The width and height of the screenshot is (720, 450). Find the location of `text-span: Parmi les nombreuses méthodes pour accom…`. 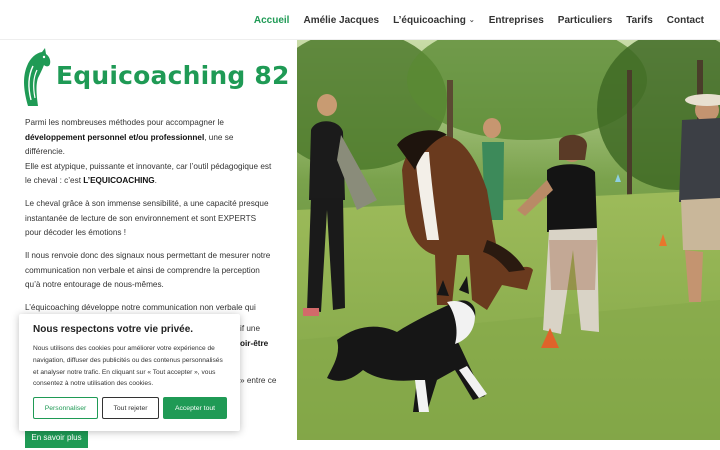

text-span: Parmi les nombreuses méthodes pour accom… is located at coordinates (124, 122).